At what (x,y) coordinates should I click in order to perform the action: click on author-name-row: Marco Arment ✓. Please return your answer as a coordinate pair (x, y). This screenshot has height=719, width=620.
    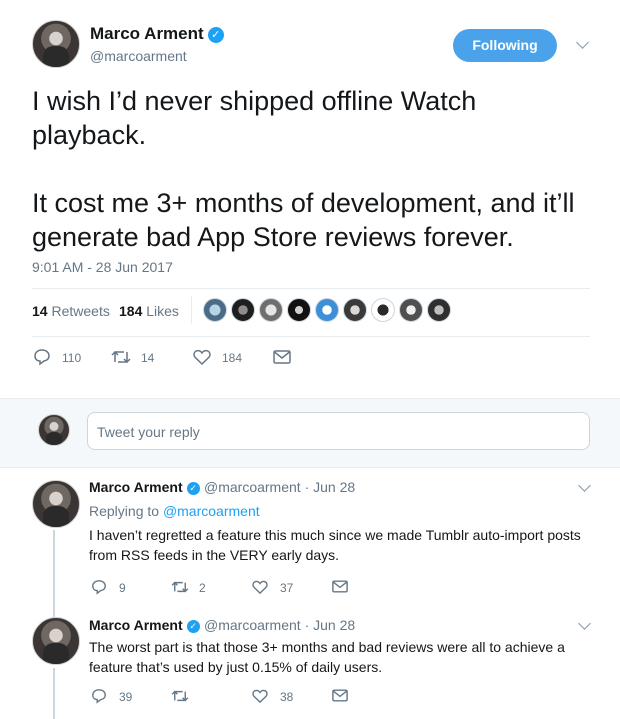
    Looking at the image, I should click on (157, 34).